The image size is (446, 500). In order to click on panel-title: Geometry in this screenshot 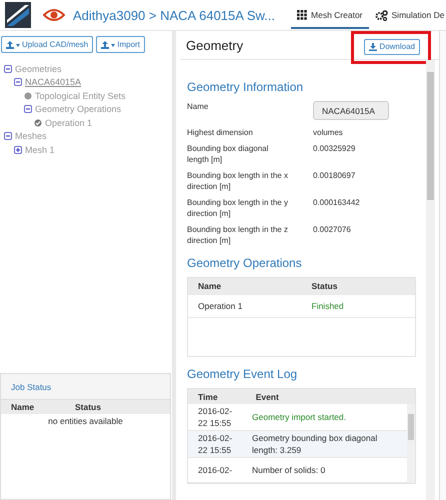, I will do `click(215, 45)`.